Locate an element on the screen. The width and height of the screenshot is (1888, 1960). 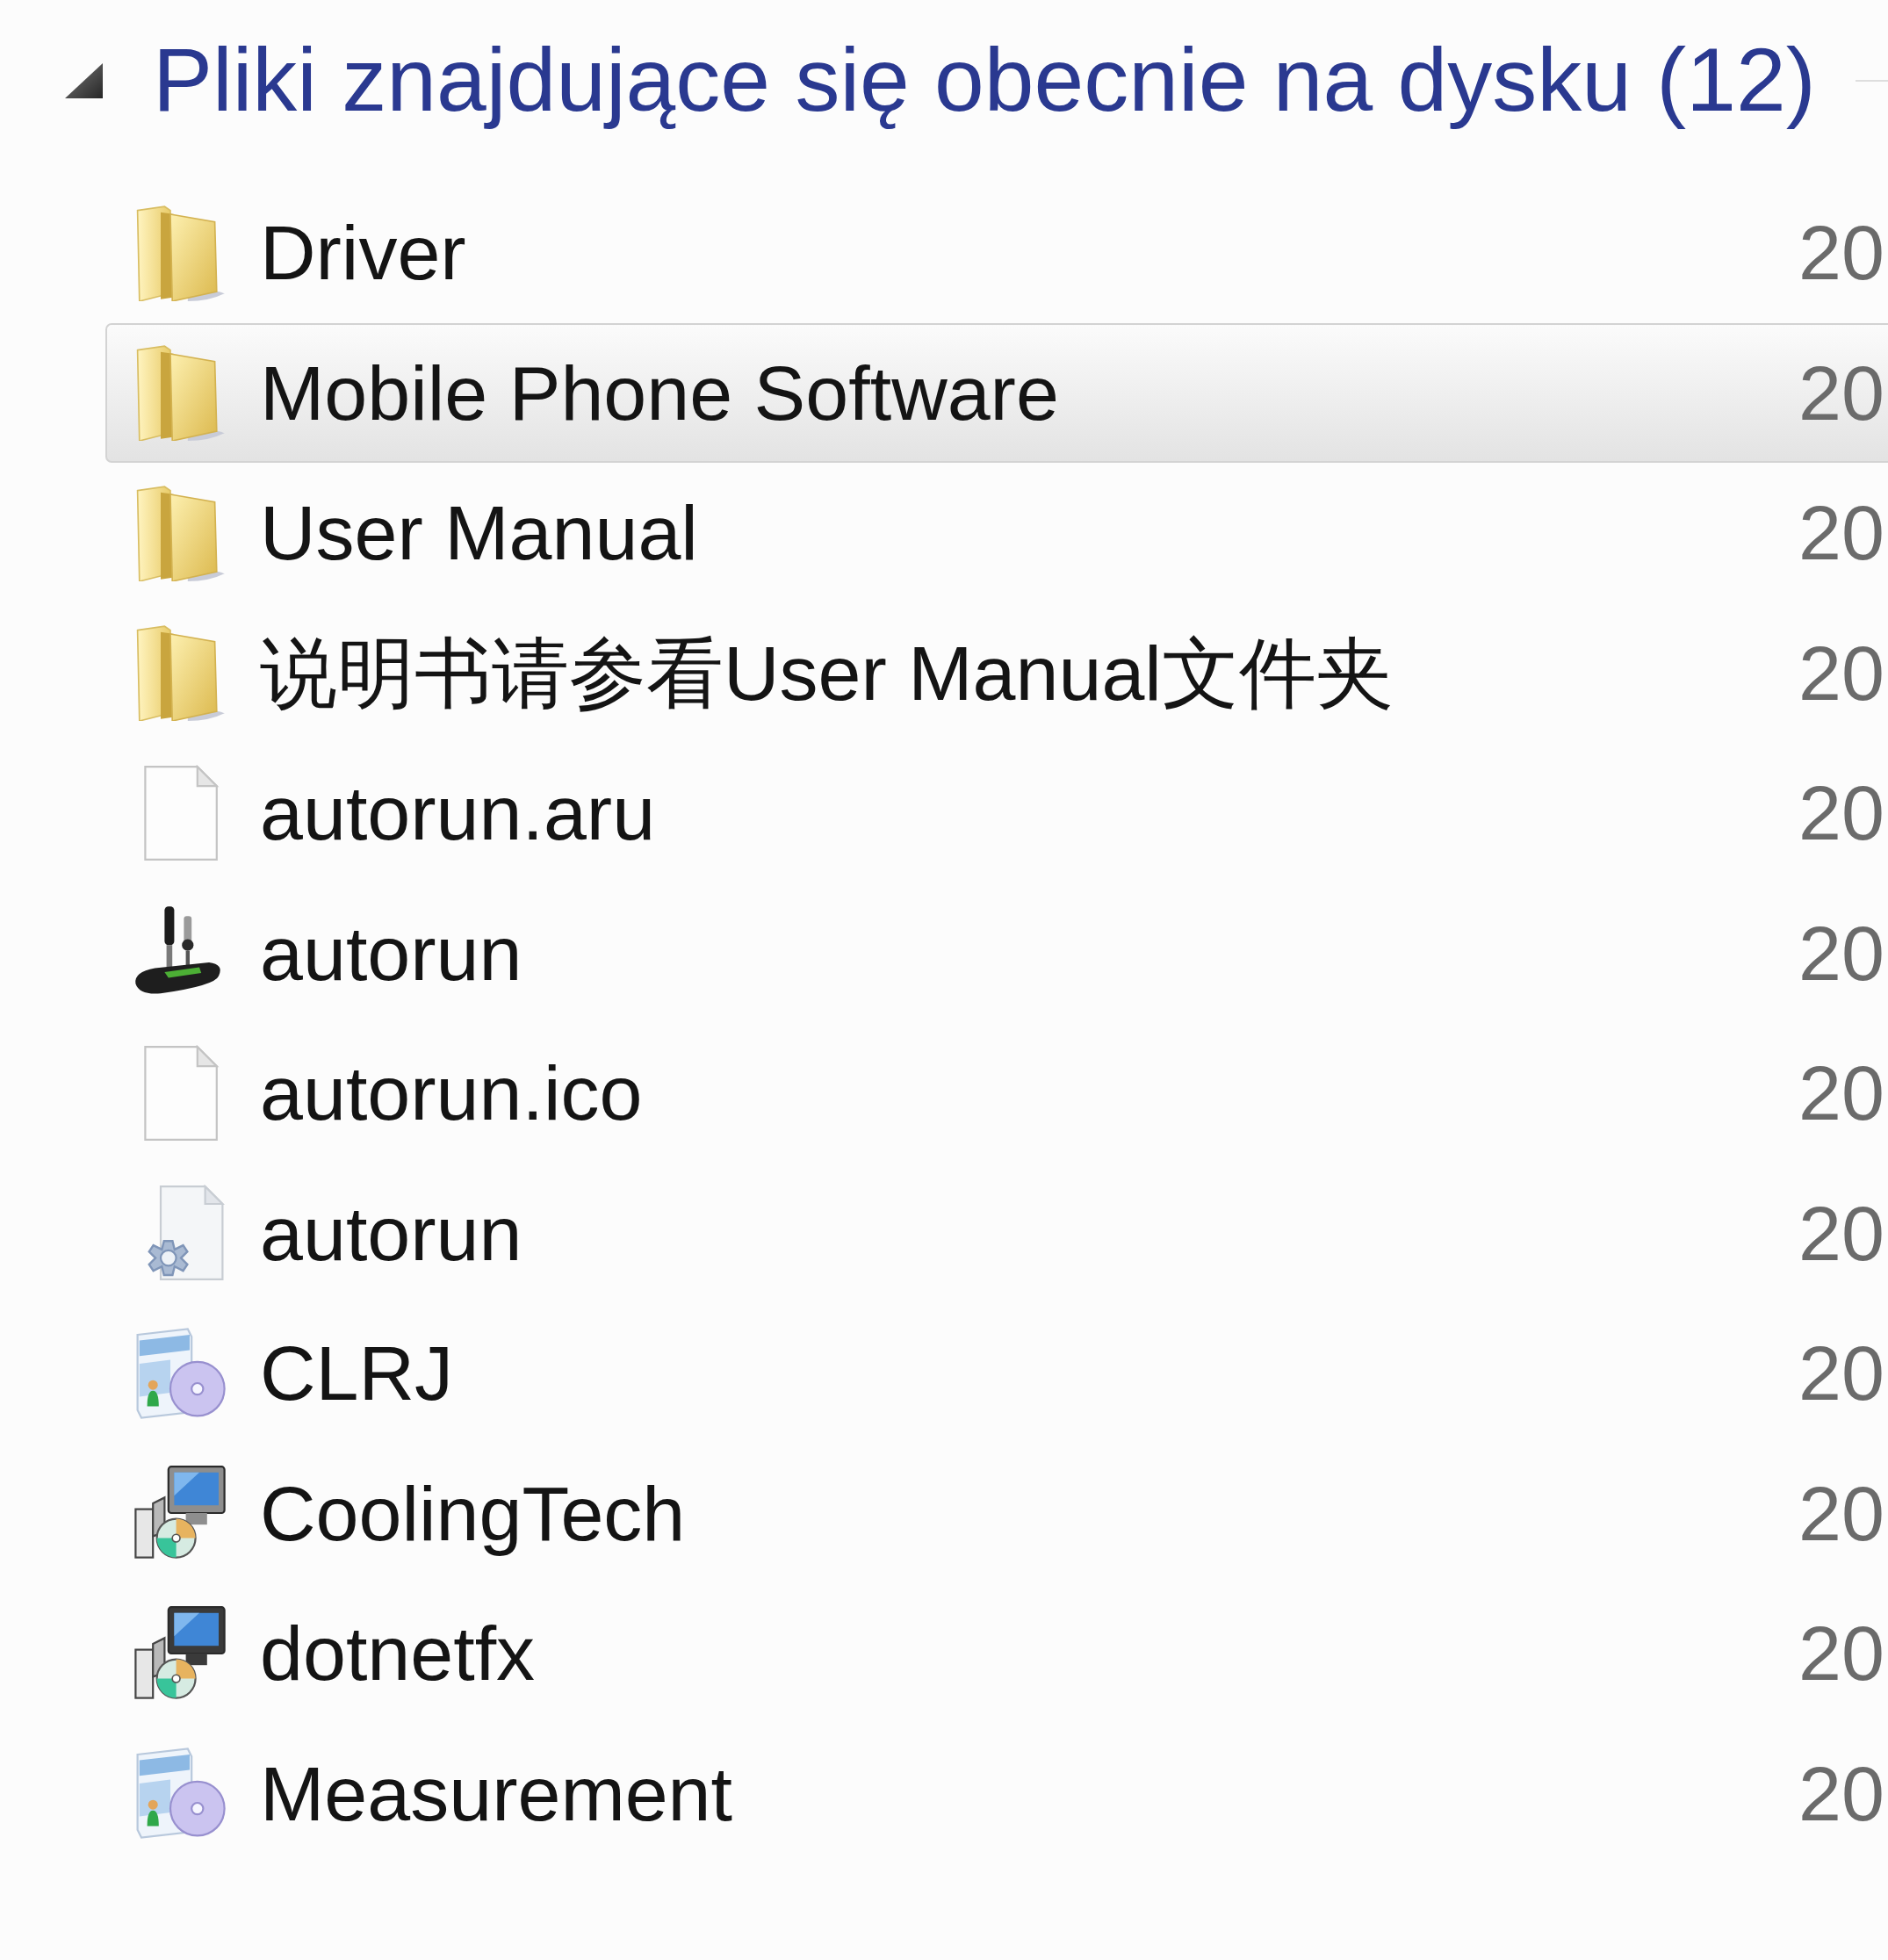
file-name: CLRJ is located at coordinates (357, 1373).